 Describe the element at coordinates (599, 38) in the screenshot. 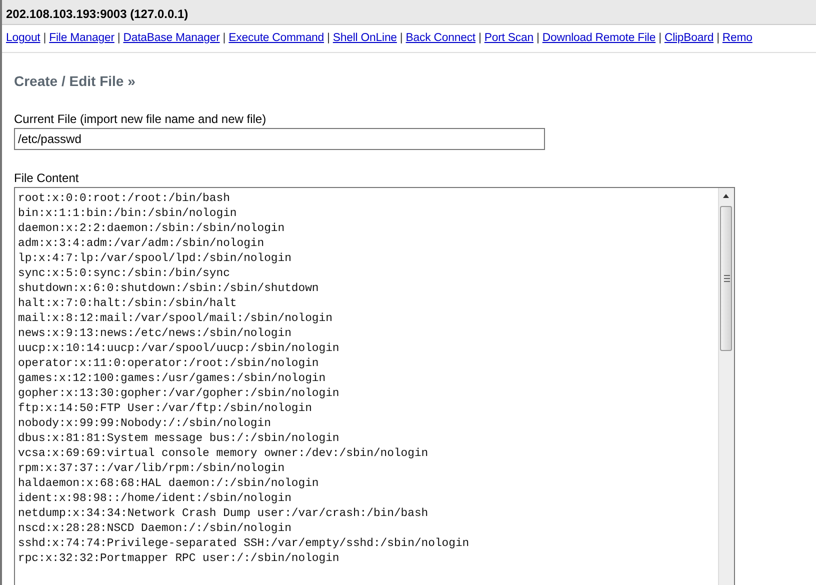

I see `nav-link: Download Remote File` at that location.